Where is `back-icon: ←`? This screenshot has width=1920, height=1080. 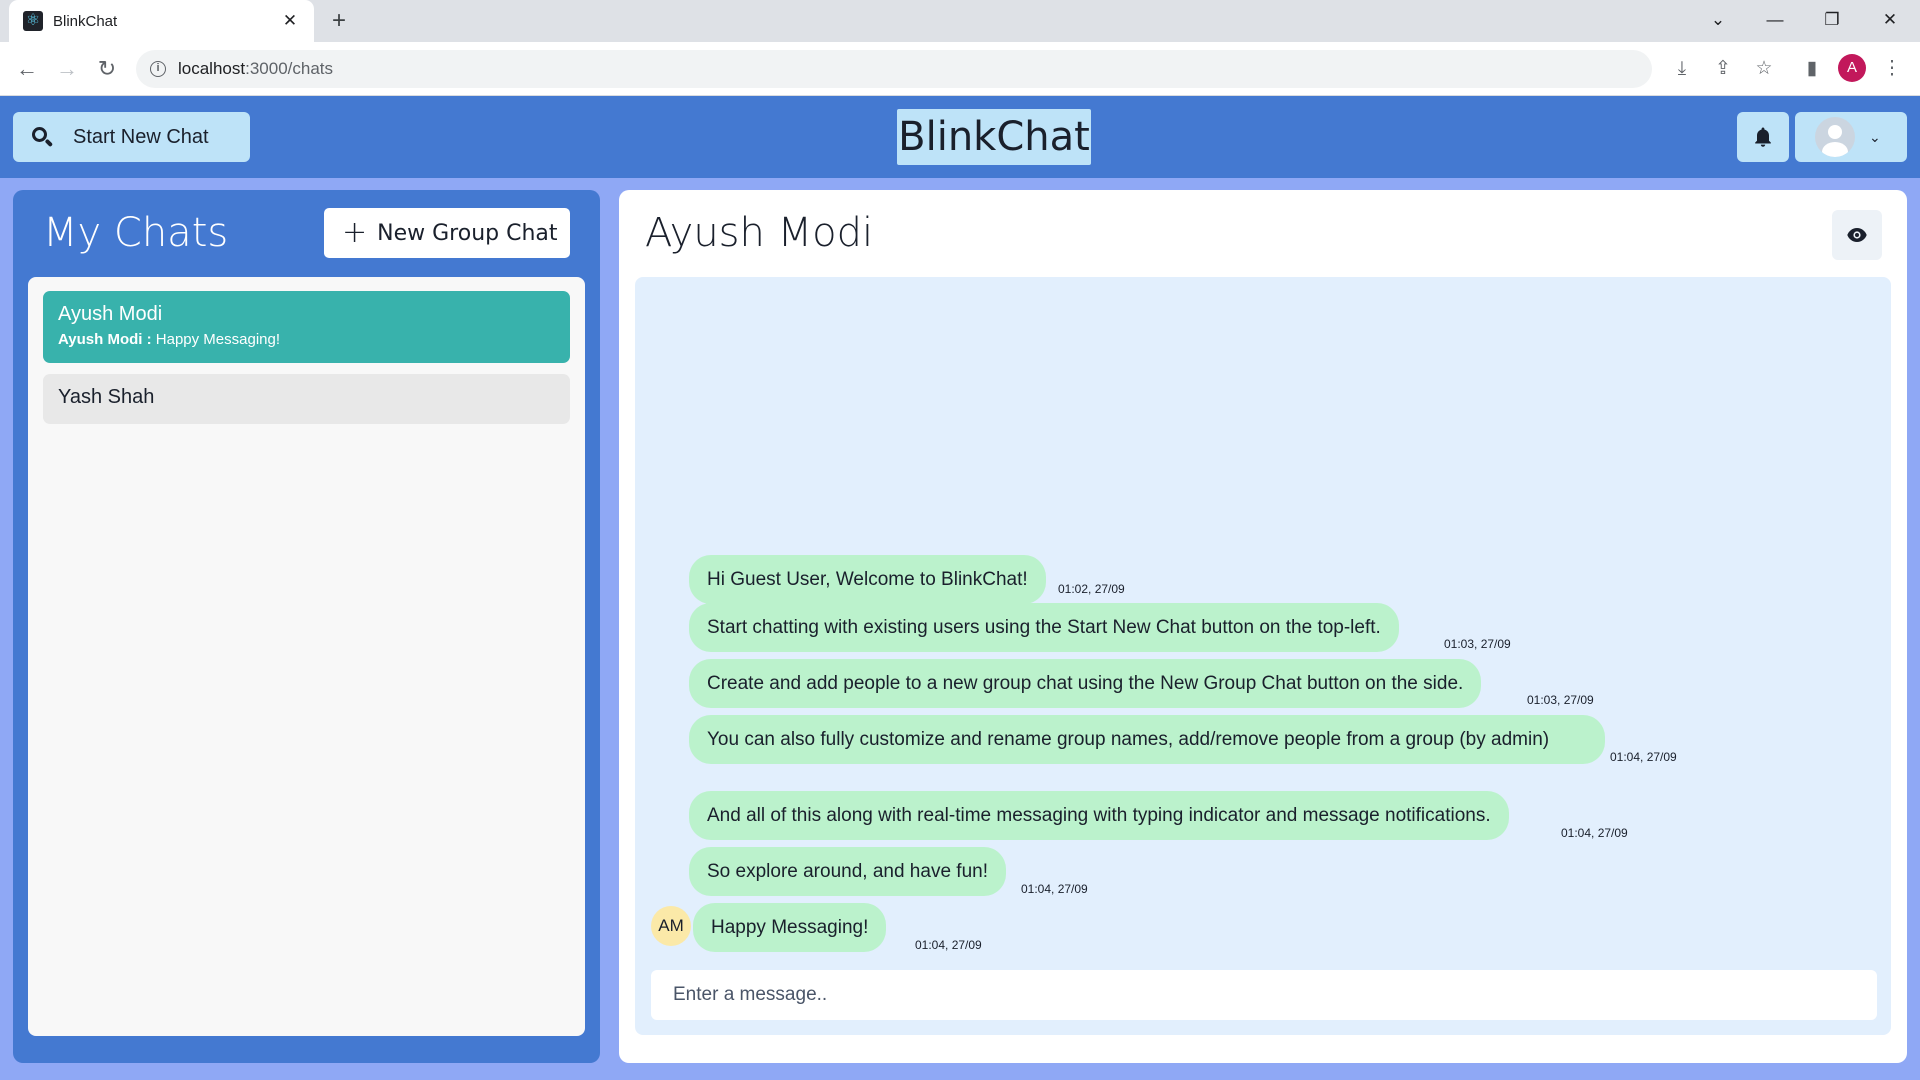
back-icon: ← is located at coordinates (27, 69).